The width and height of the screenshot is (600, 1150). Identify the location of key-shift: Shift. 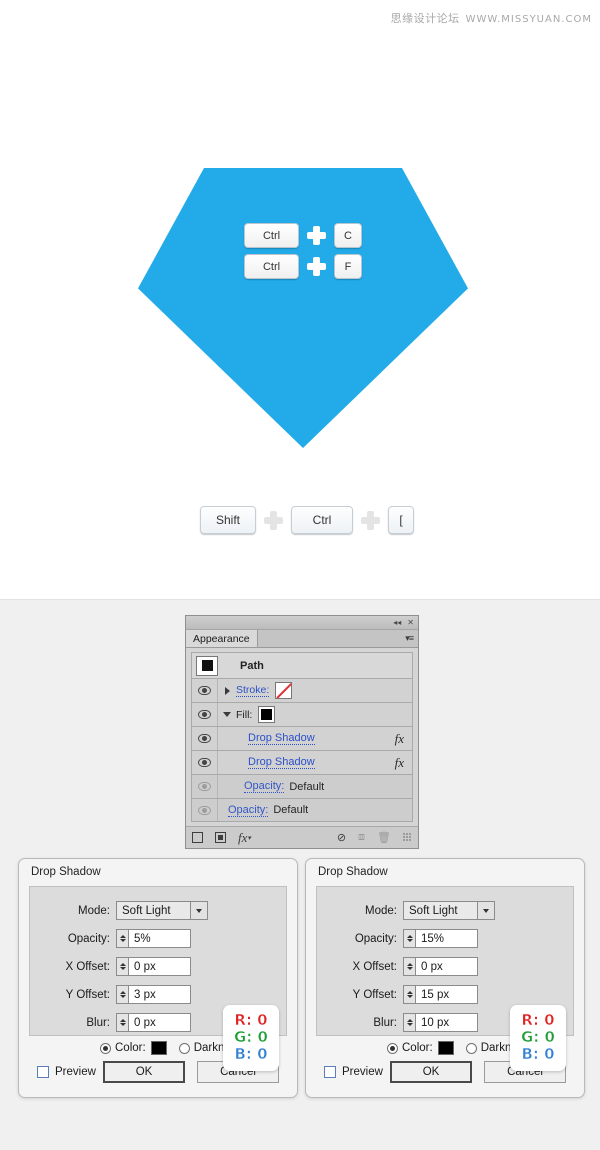
(228, 520).